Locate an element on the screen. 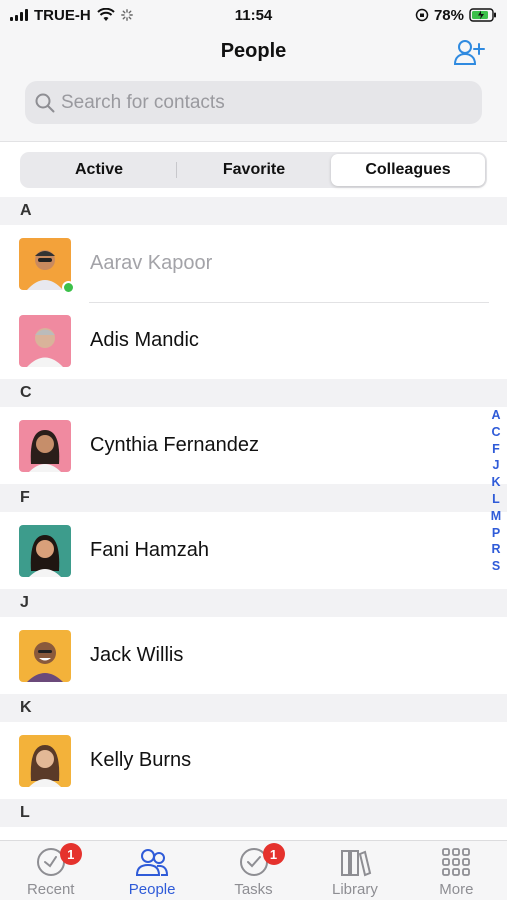  contact-name: Cynthia Fernandez is located at coordinates (174, 445).